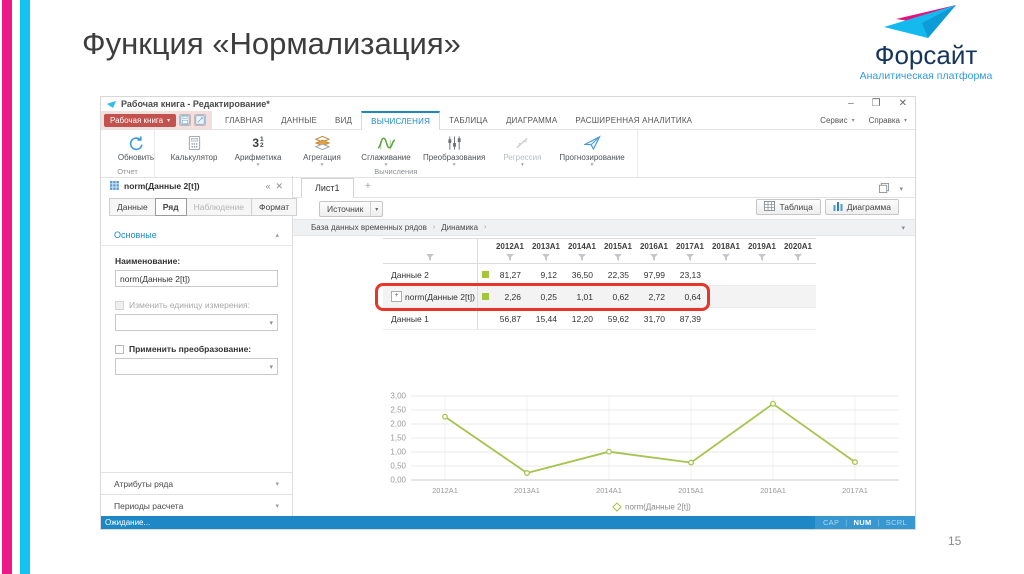 Image resolution: width=1024 pixels, height=574 pixels. What do you see at coordinates (546, 251) in the screenshot?
I see `column-header: 2013A1` at bounding box center [546, 251].